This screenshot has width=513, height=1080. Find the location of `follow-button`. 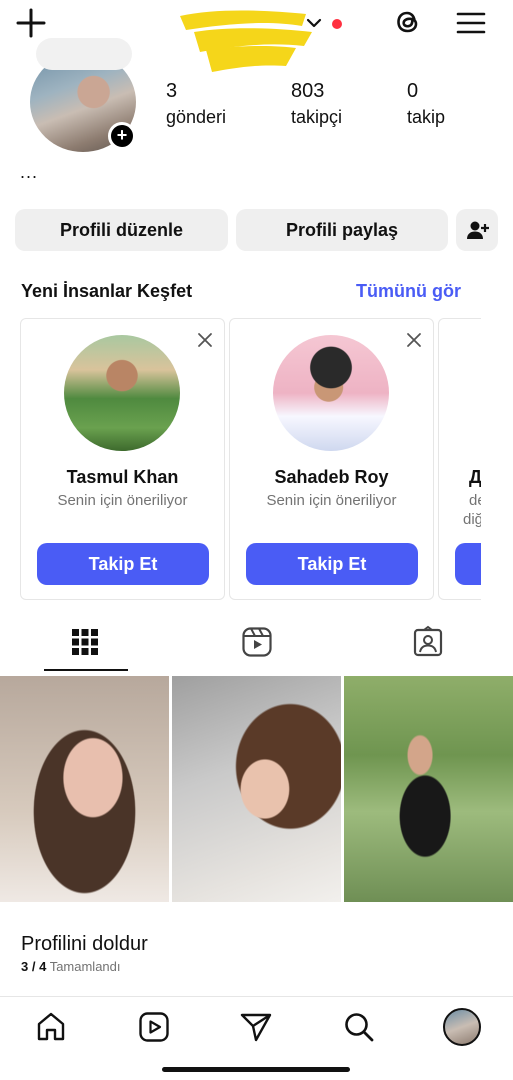

follow-button is located at coordinates (468, 564).